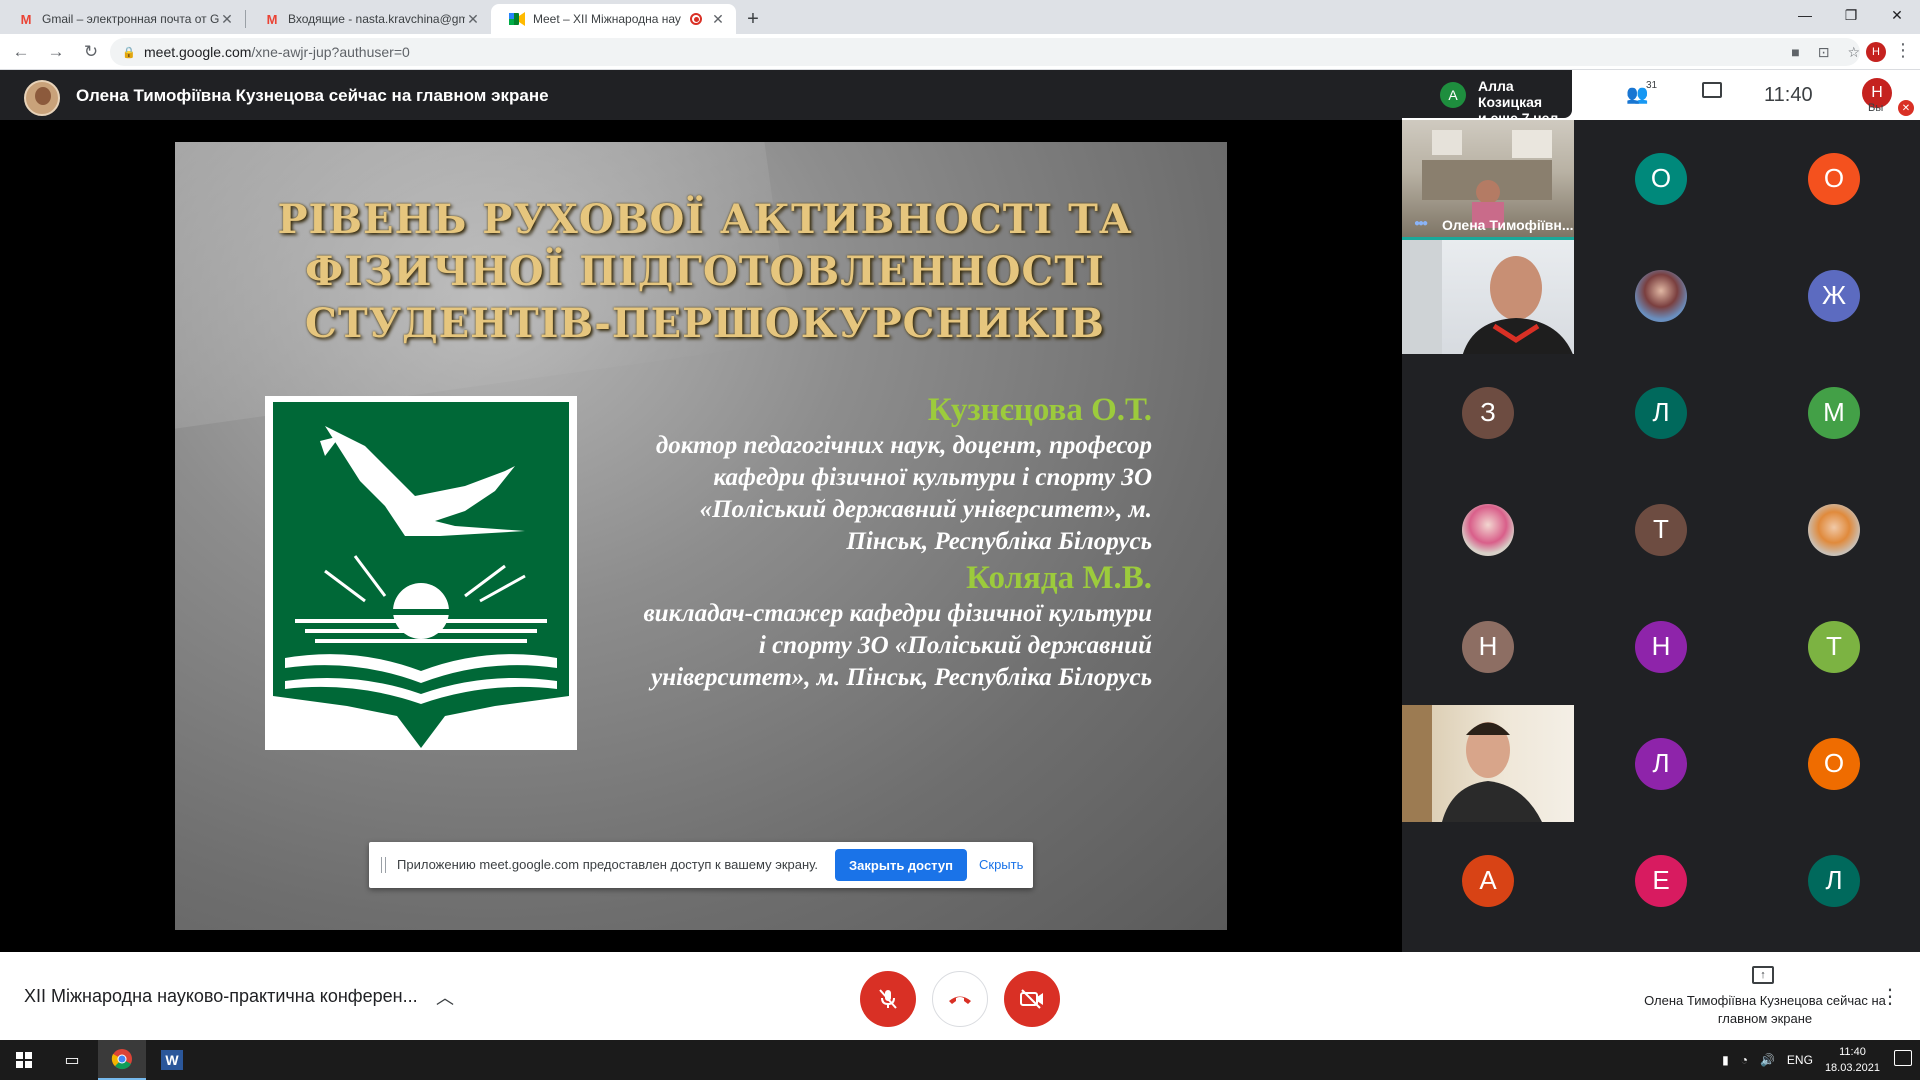 The image size is (1920, 1080). Describe the element at coordinates (1903, 1058) in the screenshot. I see `notifications-icon` at that location.